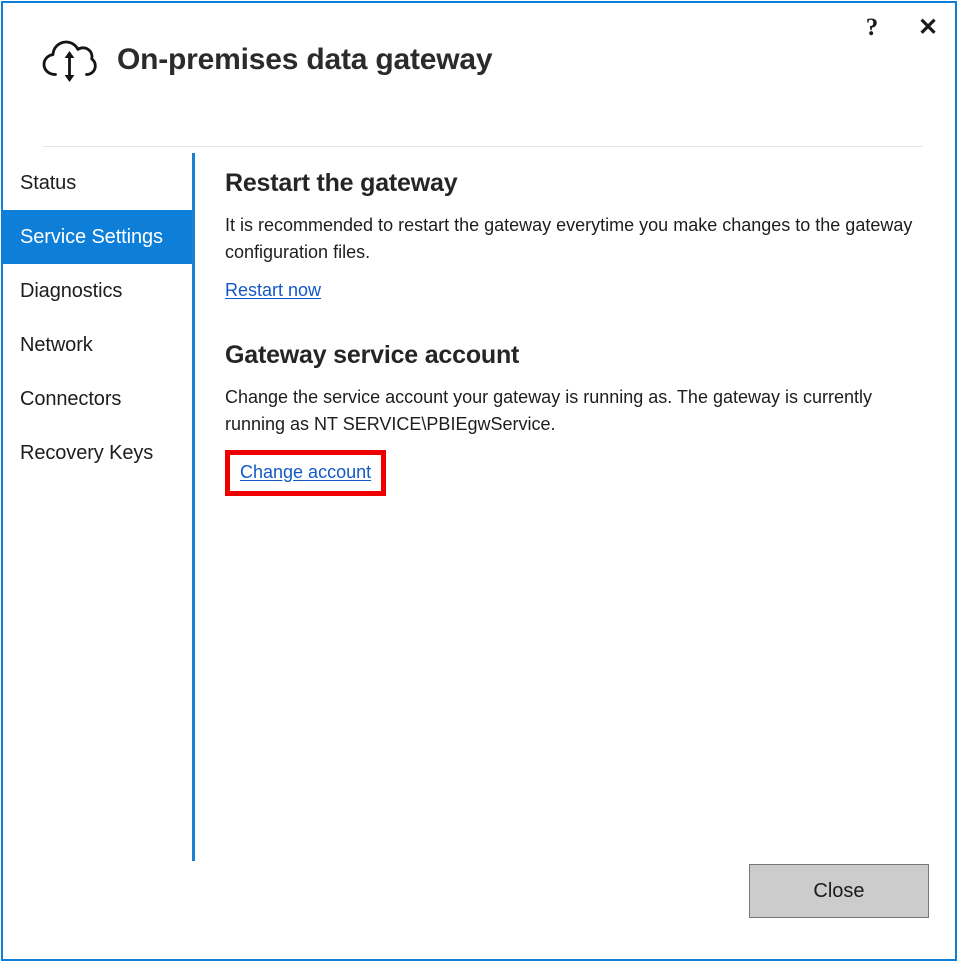 This screenshot has height=972, width=960. Describe the element at coordinates (577, 290) in the screenshot. I see `restart-link-row: Restart now` at that location.